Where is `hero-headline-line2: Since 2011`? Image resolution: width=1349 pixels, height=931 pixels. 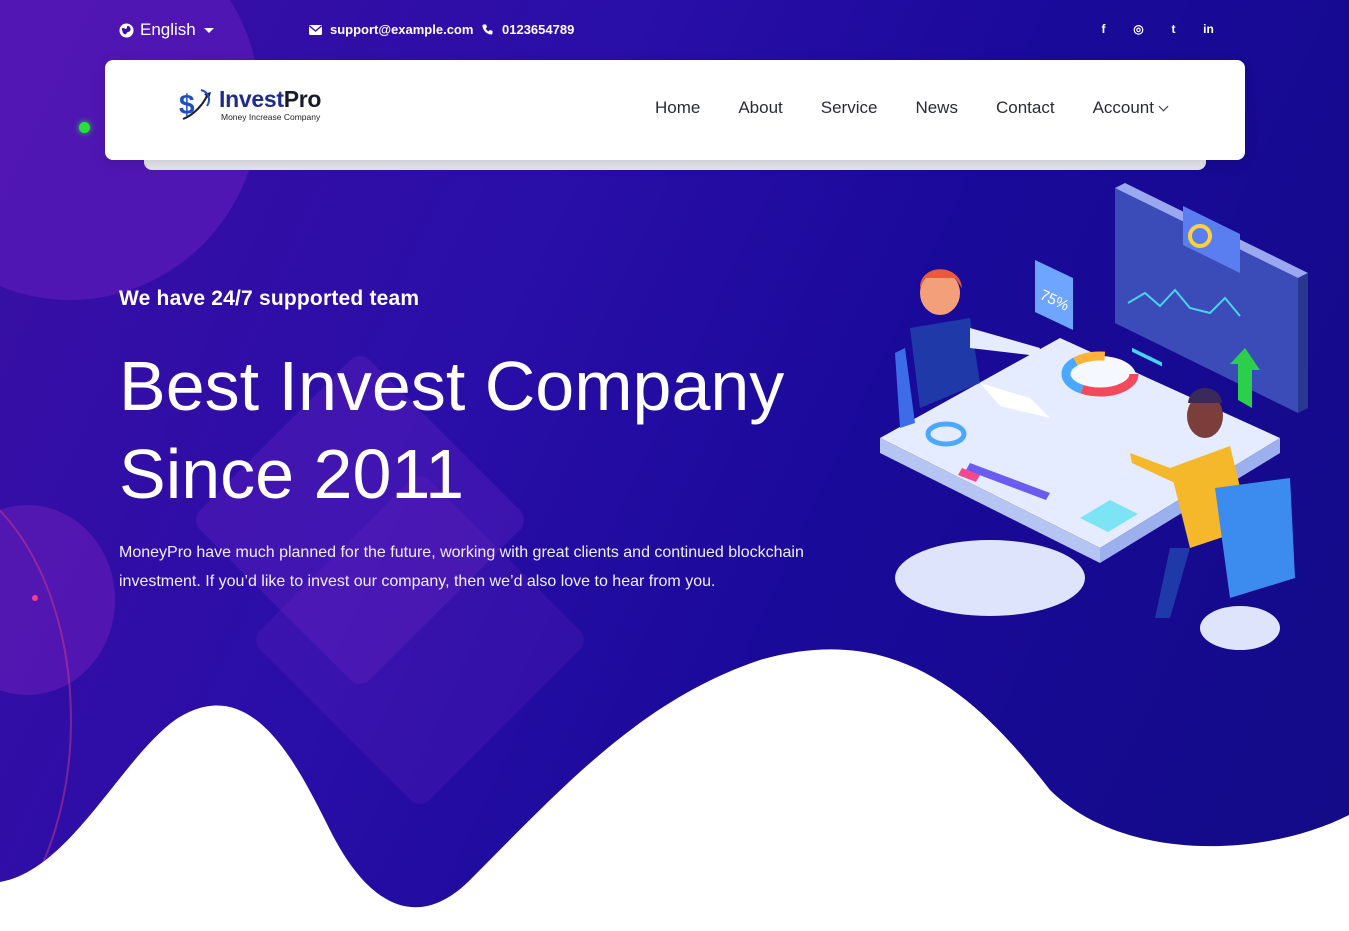 hero-headline-line2: Since 2011 is located at coordinates (292, 474).